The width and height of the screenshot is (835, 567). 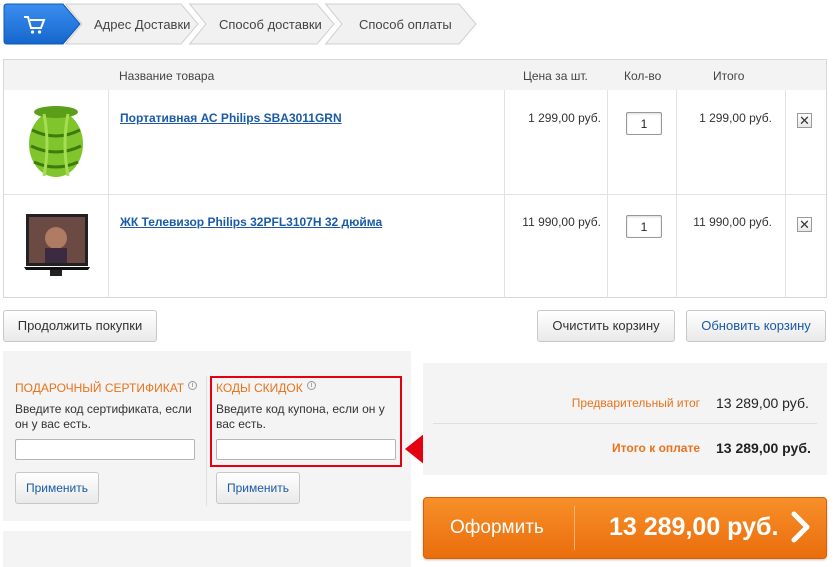 I want to click on step-payment-method: Способ оплаты, so click(x=401, y=24).